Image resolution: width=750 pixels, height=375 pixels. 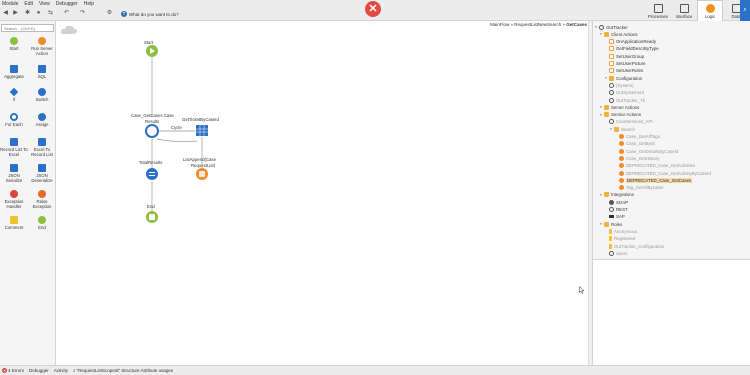 What do you see at coordinates (373, 9) in the screenshot?
I see `close-button: ✕` at bounding box center [373, 9].